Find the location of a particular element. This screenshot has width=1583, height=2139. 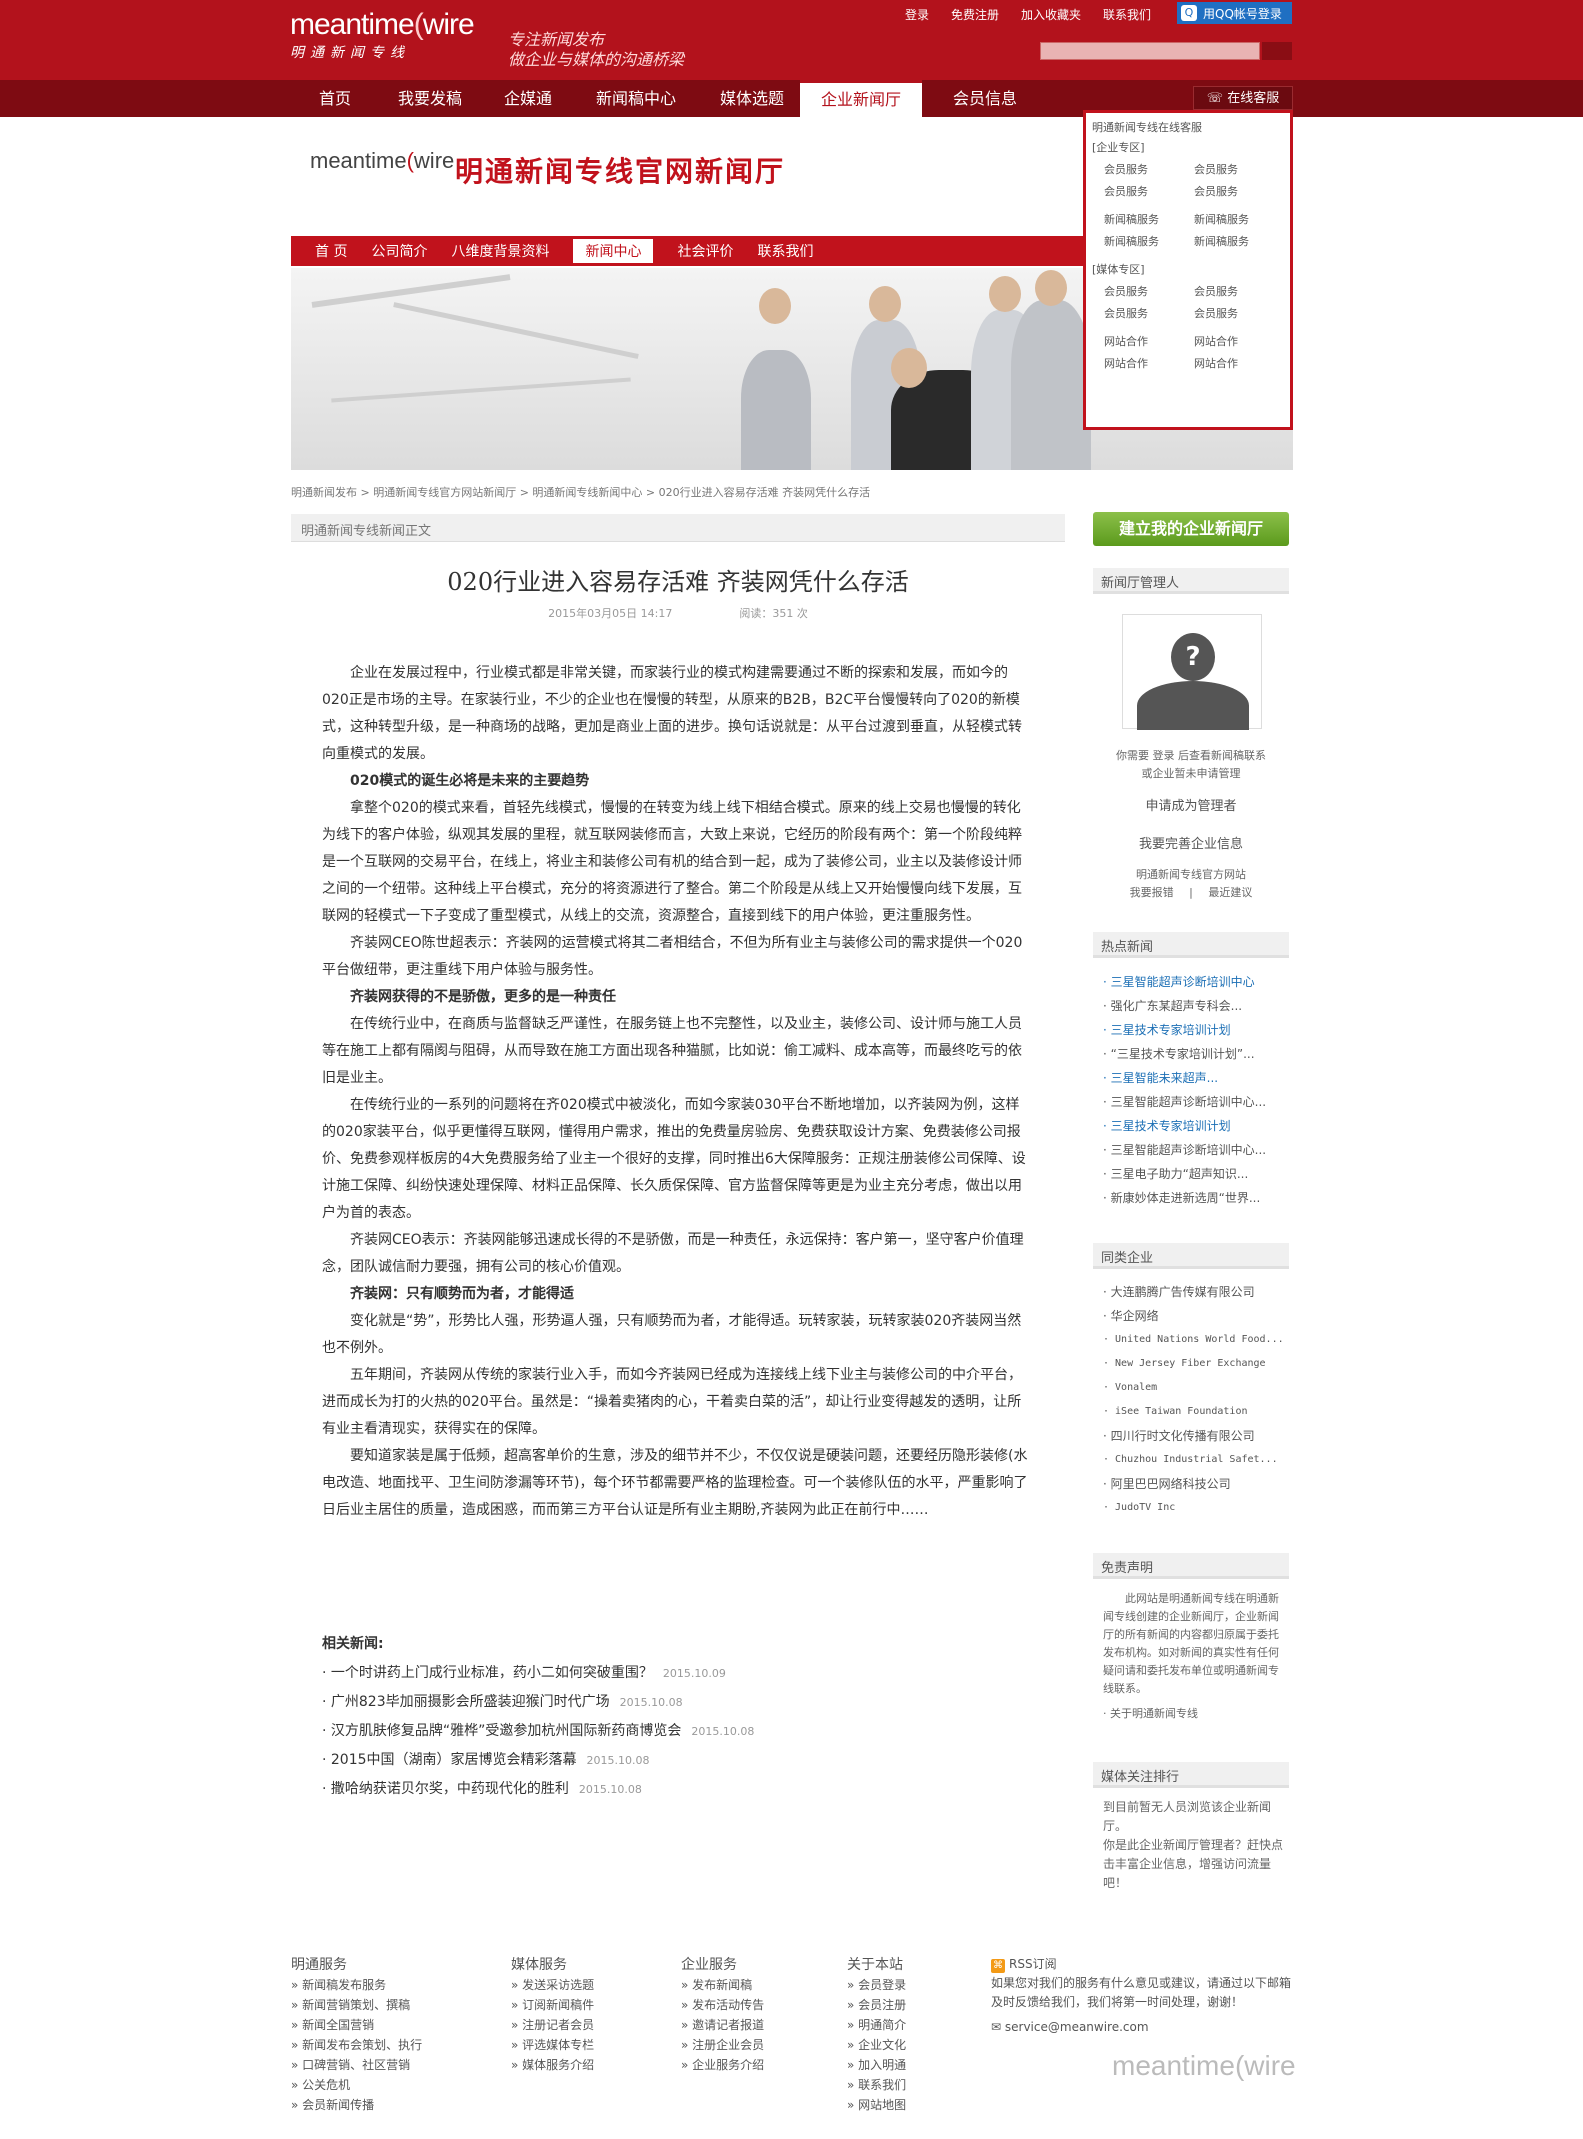

footer-link: » 会员登录 is located at coordinates (876, 1985).